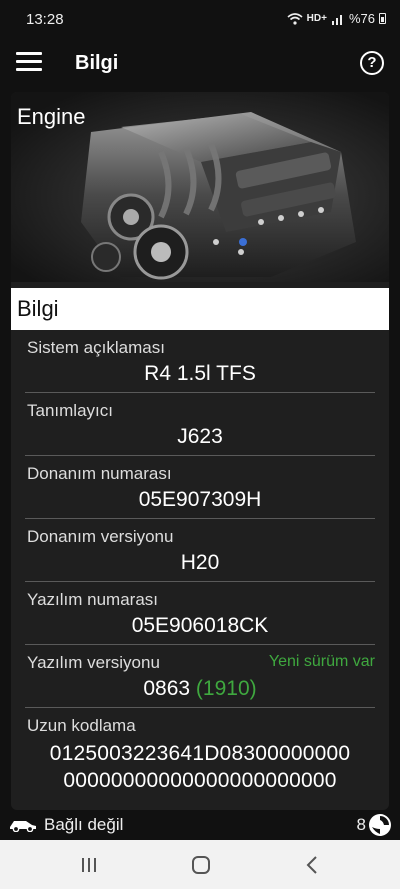 Image resolution: width=400 pixels, height=889 pixels. What do you see at coordinates (81, 725) in the screenshot?
I see `info-label: Uzun kodlama` at bounding box center [81, 725].